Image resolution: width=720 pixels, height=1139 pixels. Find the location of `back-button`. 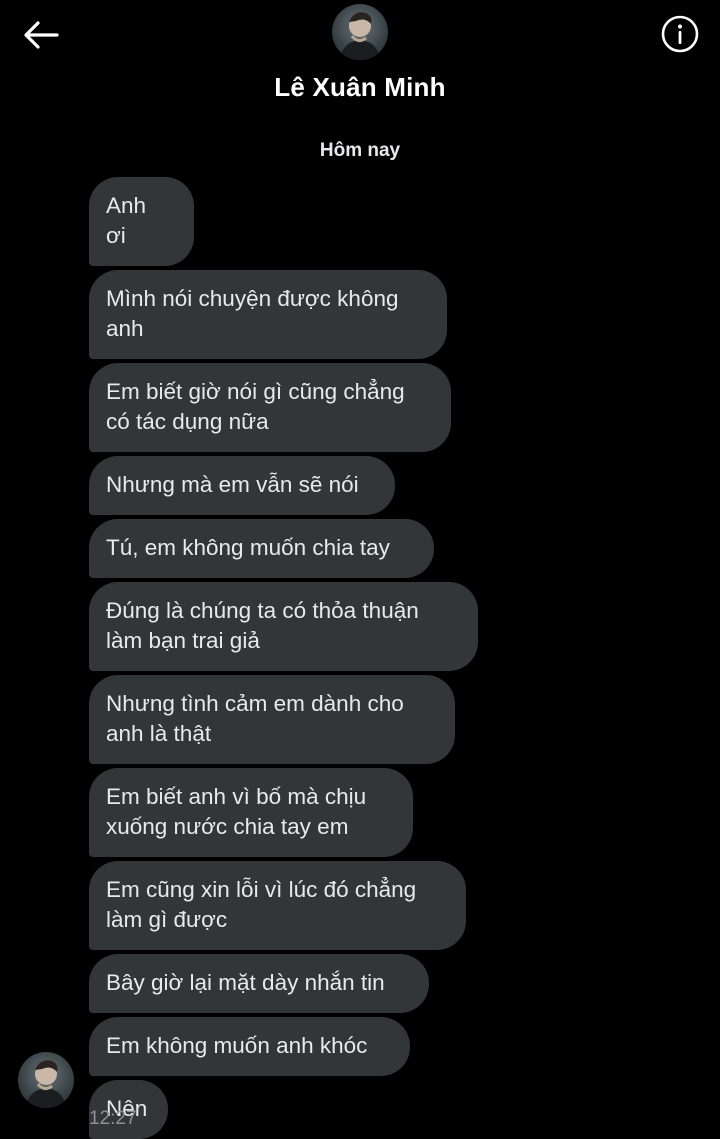

back-button is located at coordinates (41, 35).